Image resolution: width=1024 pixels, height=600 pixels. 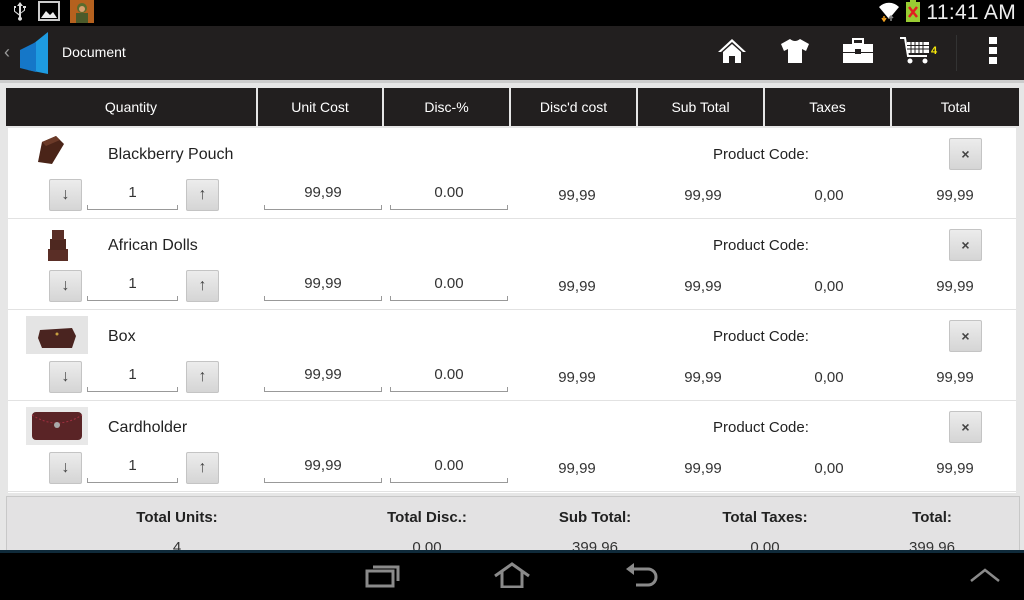 What do you see at coordinates (956, 53) in the screenshot?
I see `action-bar-divider` at bounding box center [956, 53].